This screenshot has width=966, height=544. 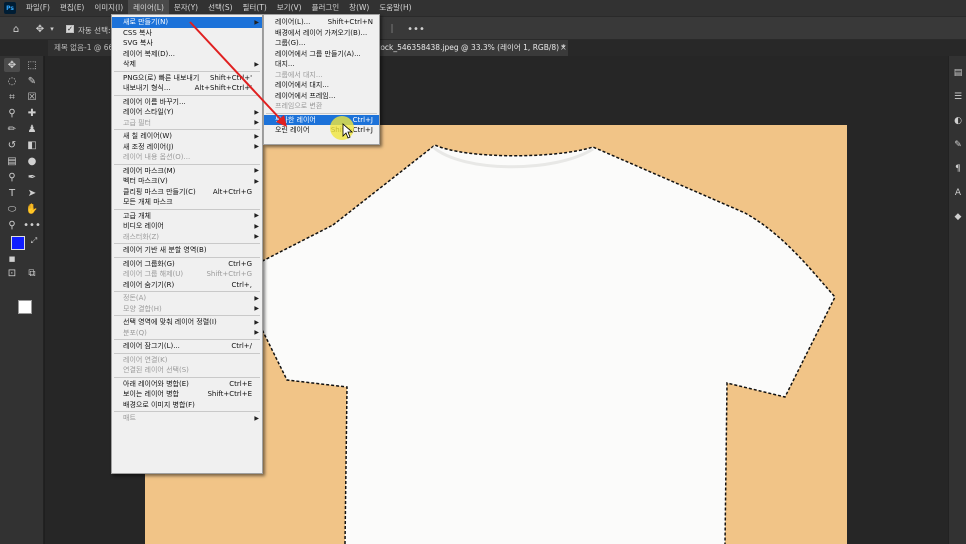 I want to click on mouse-cursor-icon, so click(x=348, y=131).